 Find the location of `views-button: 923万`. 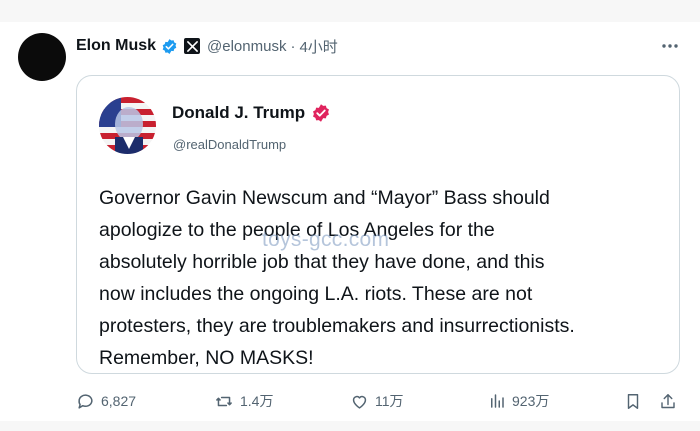

views-button: 923万 is located at coordinates (518, 401).